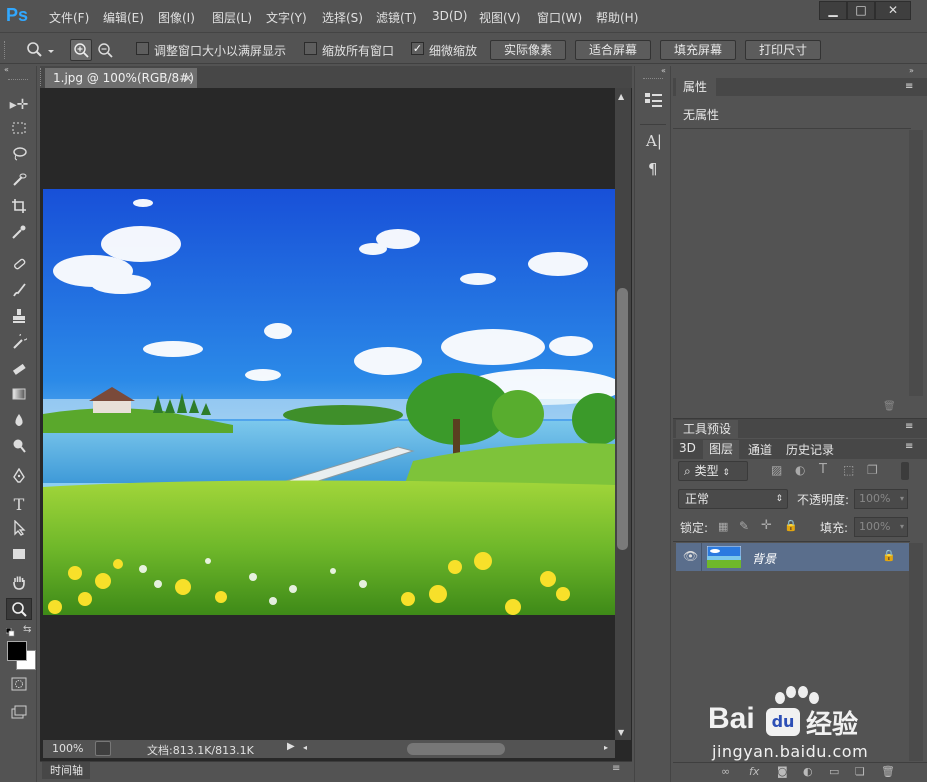  I want to click on zoom-in-button, so click(81, 50).